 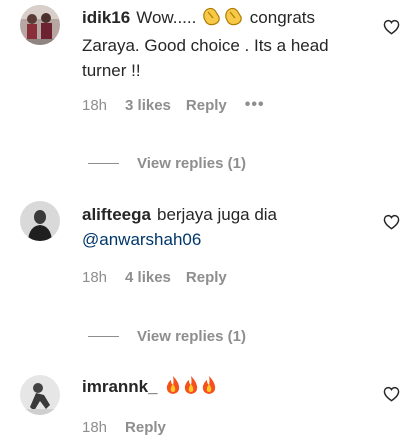 I want to click on comment-text: alifteega berjaya juga dia @anwarshah06, so click(x=224, y=227).